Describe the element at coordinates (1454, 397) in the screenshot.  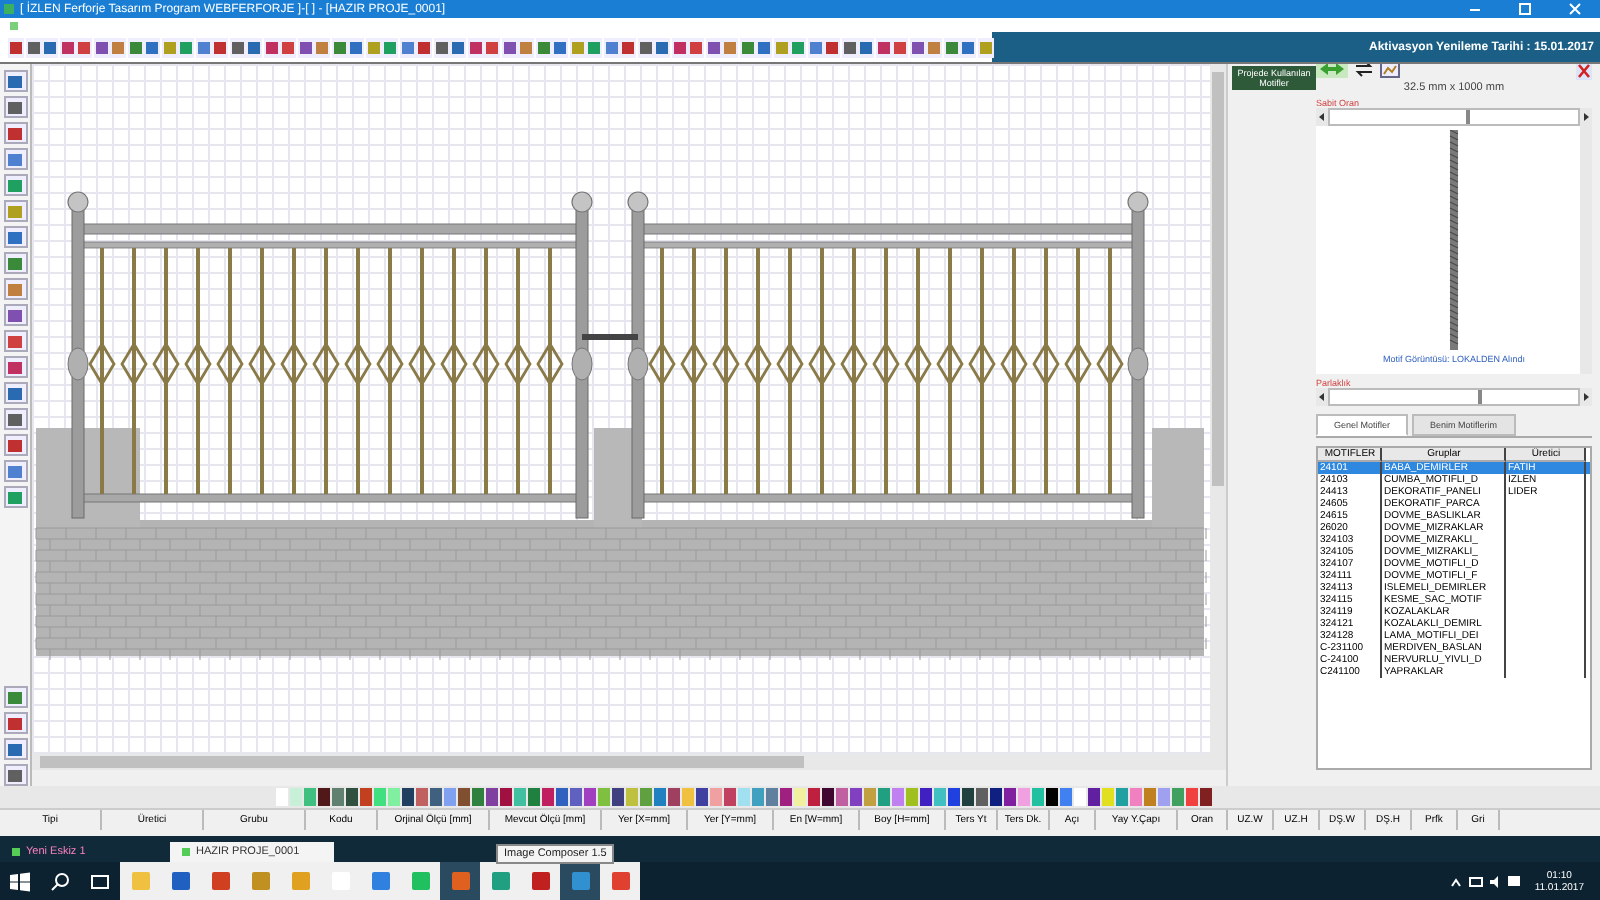
I see `brightness-slider` at that location.